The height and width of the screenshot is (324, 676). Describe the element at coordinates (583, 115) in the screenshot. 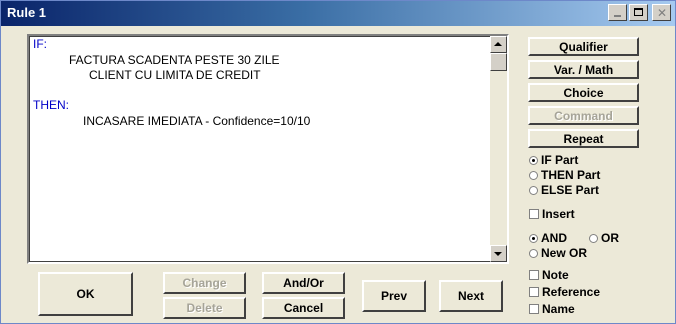

I see `command-button: Command` at that location.